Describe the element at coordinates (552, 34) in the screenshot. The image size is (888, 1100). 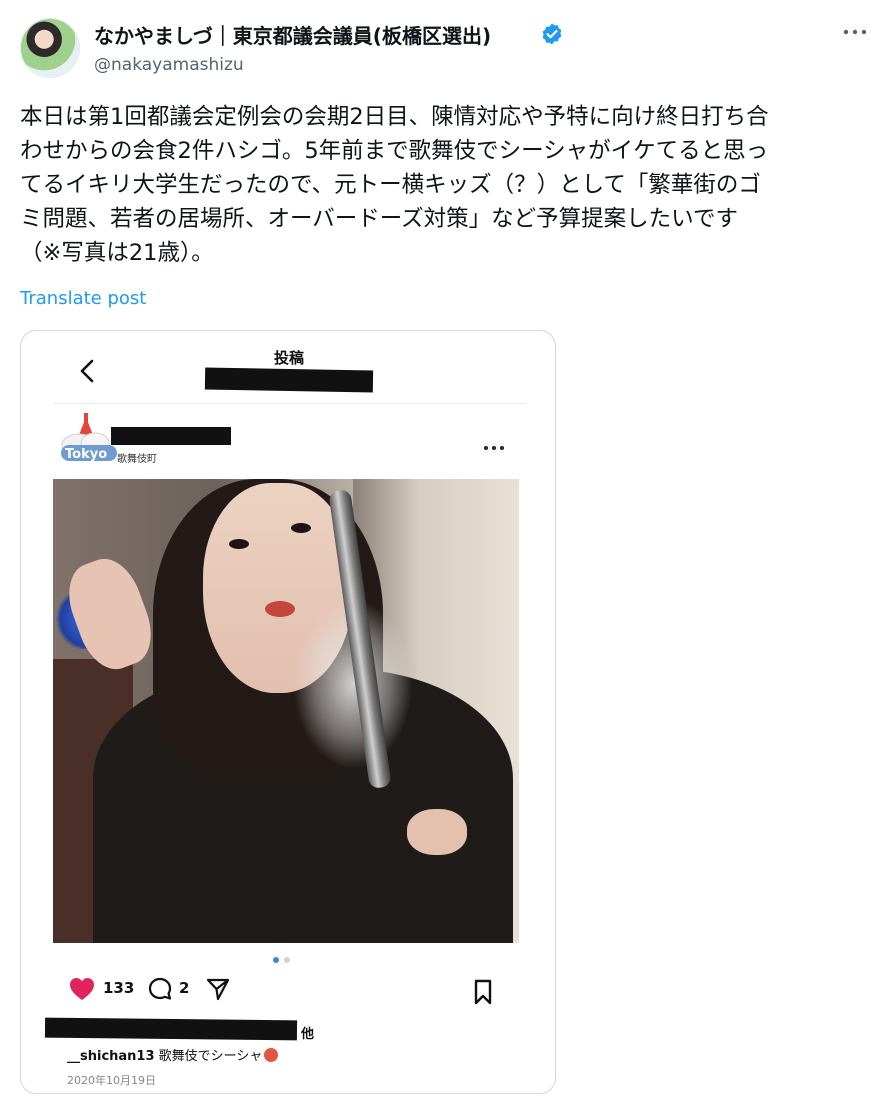
I see `verified-badge-icon` at that location.